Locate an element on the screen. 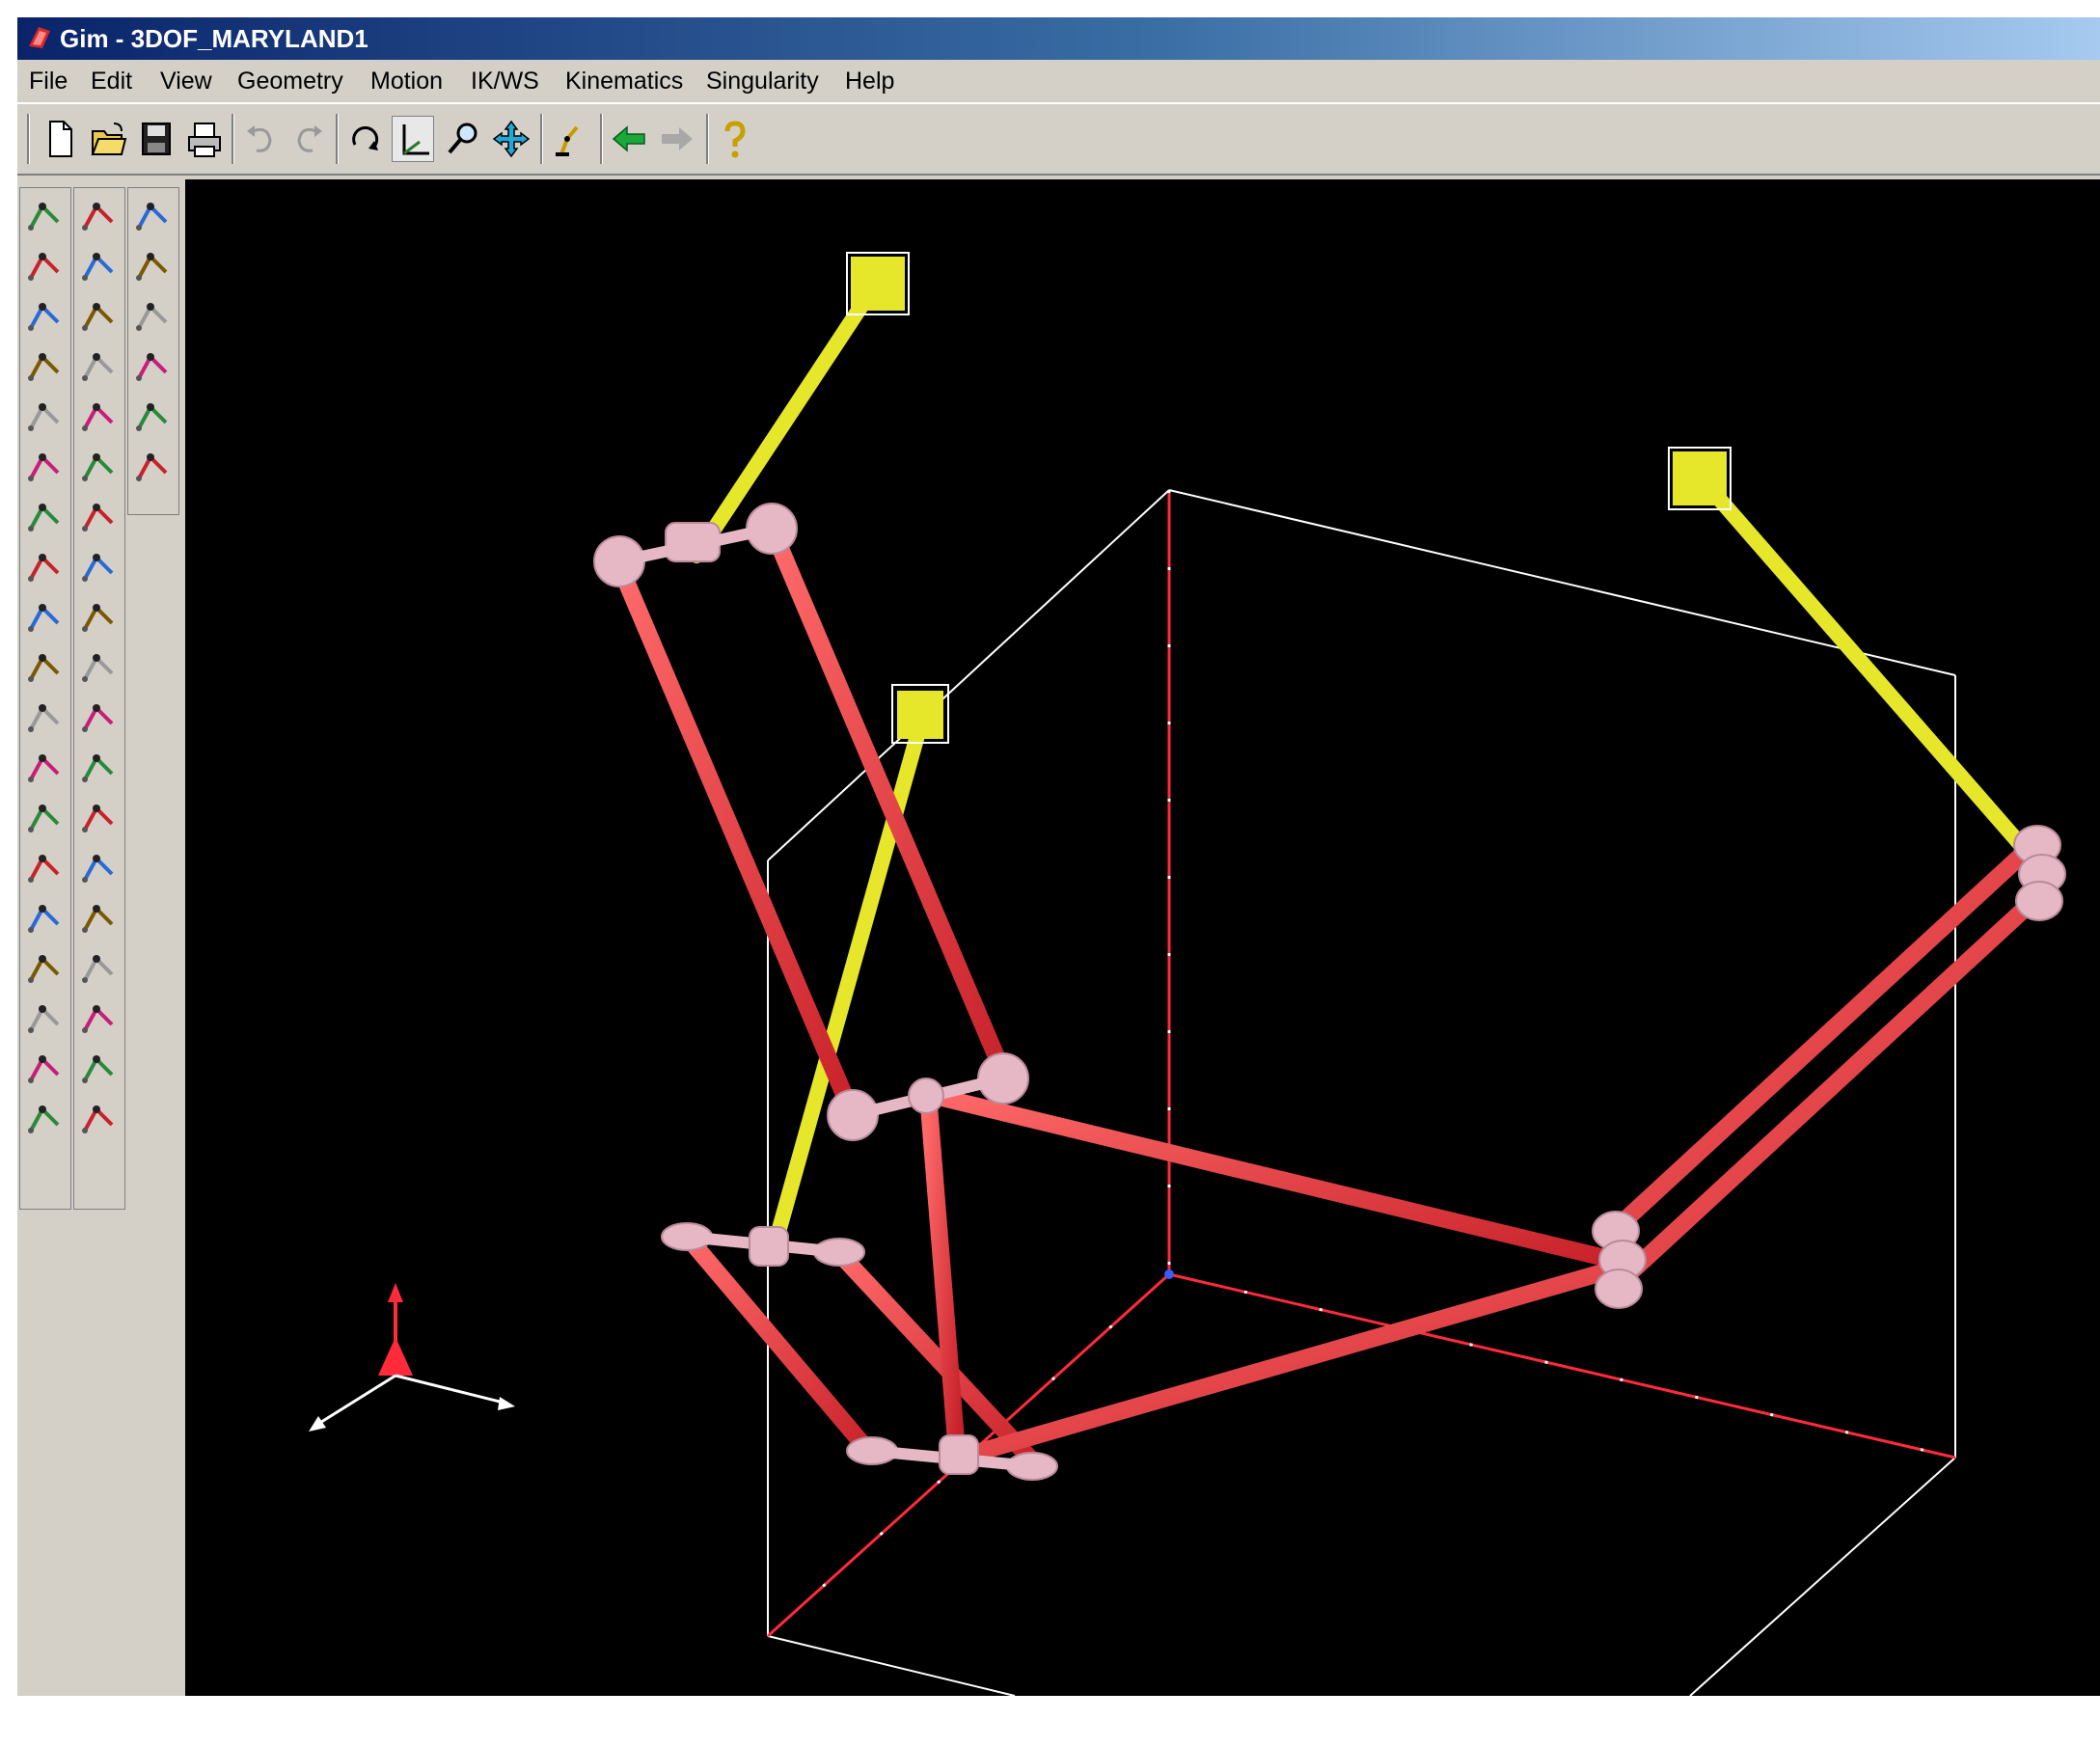 Image resolution: width=2100 pixels, height=1746 pixels. menu-singularity: Singularity is located at coordinates (762, 81).